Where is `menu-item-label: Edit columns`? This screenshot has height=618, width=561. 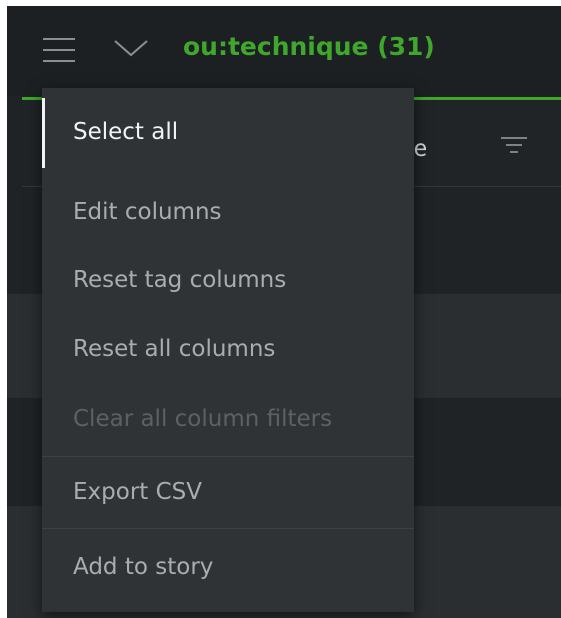
menu-item-label: Edit columns is located at coordinates (147, 212).